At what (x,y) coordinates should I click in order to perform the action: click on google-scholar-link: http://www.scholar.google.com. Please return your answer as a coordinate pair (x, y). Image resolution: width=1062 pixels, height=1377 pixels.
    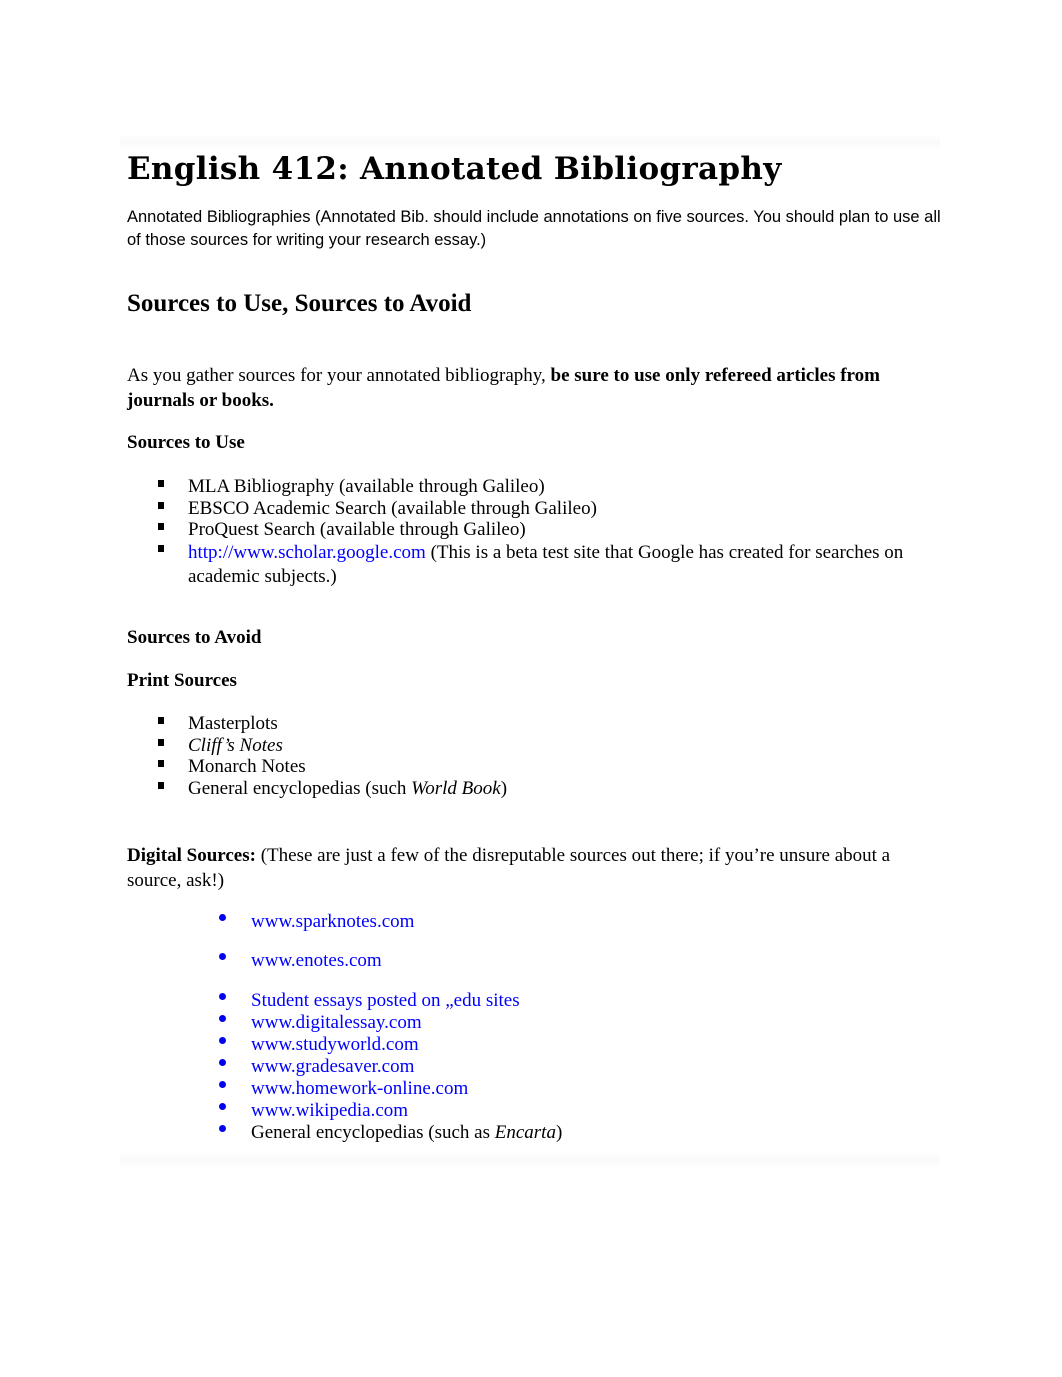
    Looking at the image, I should click on (307, 552).